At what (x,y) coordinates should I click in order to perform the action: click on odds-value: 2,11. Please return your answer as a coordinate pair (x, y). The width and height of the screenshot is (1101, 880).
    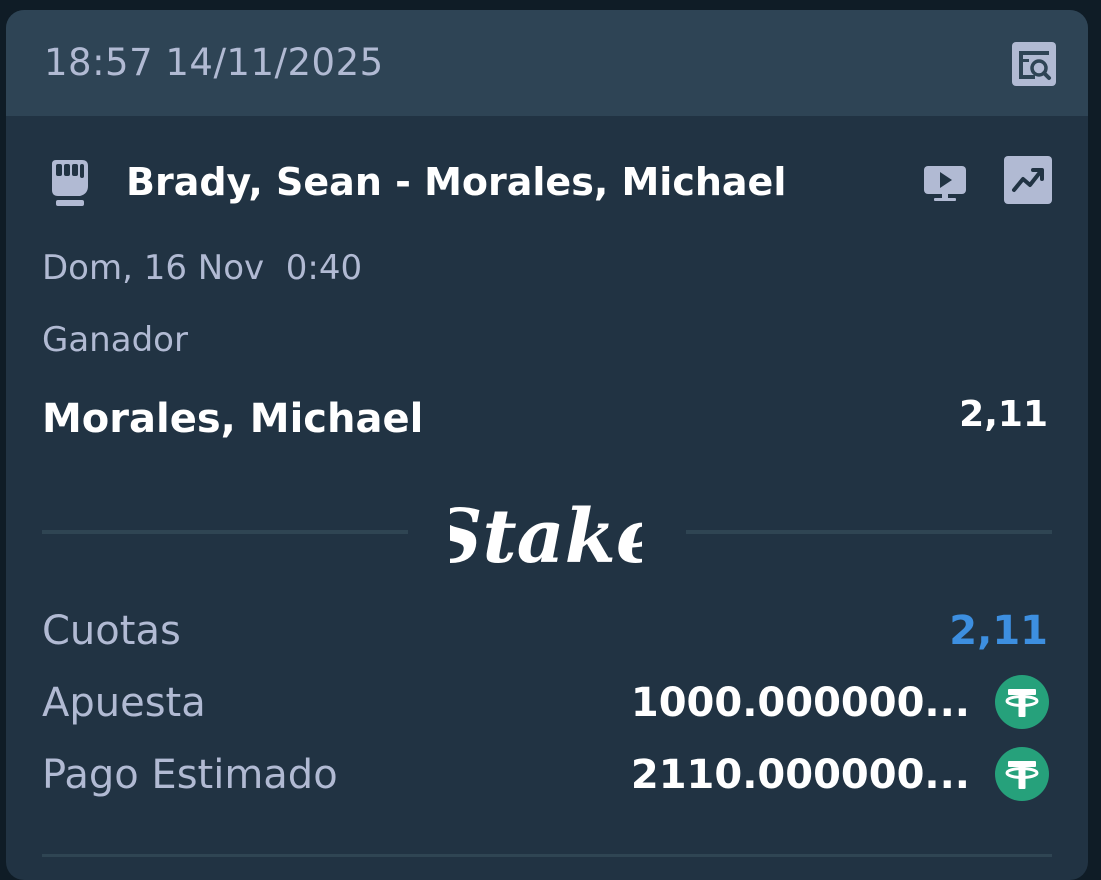
    Looking at the image, I should click on (998, 631).